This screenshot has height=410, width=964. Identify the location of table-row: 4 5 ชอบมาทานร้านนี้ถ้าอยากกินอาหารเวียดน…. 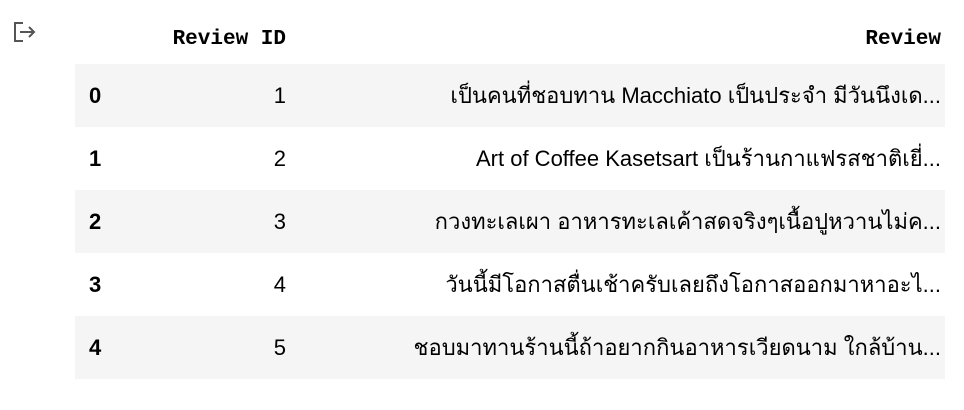
(510, 347).